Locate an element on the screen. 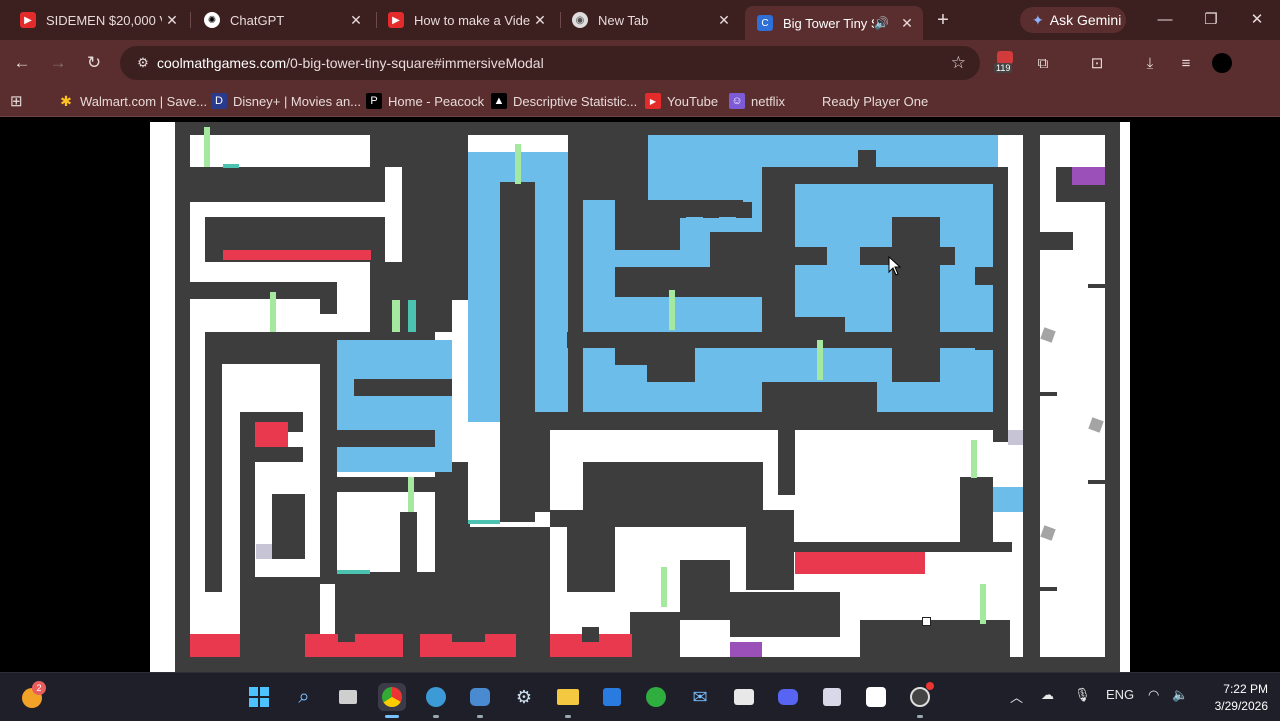 The height and width of the screenshot is (721, 1280). download-icon: ⤓ is located at coordinates (1150, 64).